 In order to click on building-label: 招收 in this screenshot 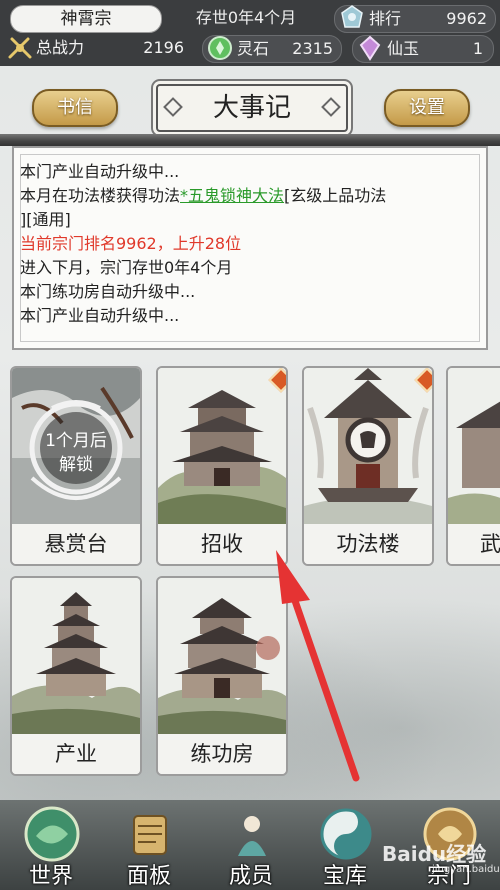, I will do `click(222, 544)`.